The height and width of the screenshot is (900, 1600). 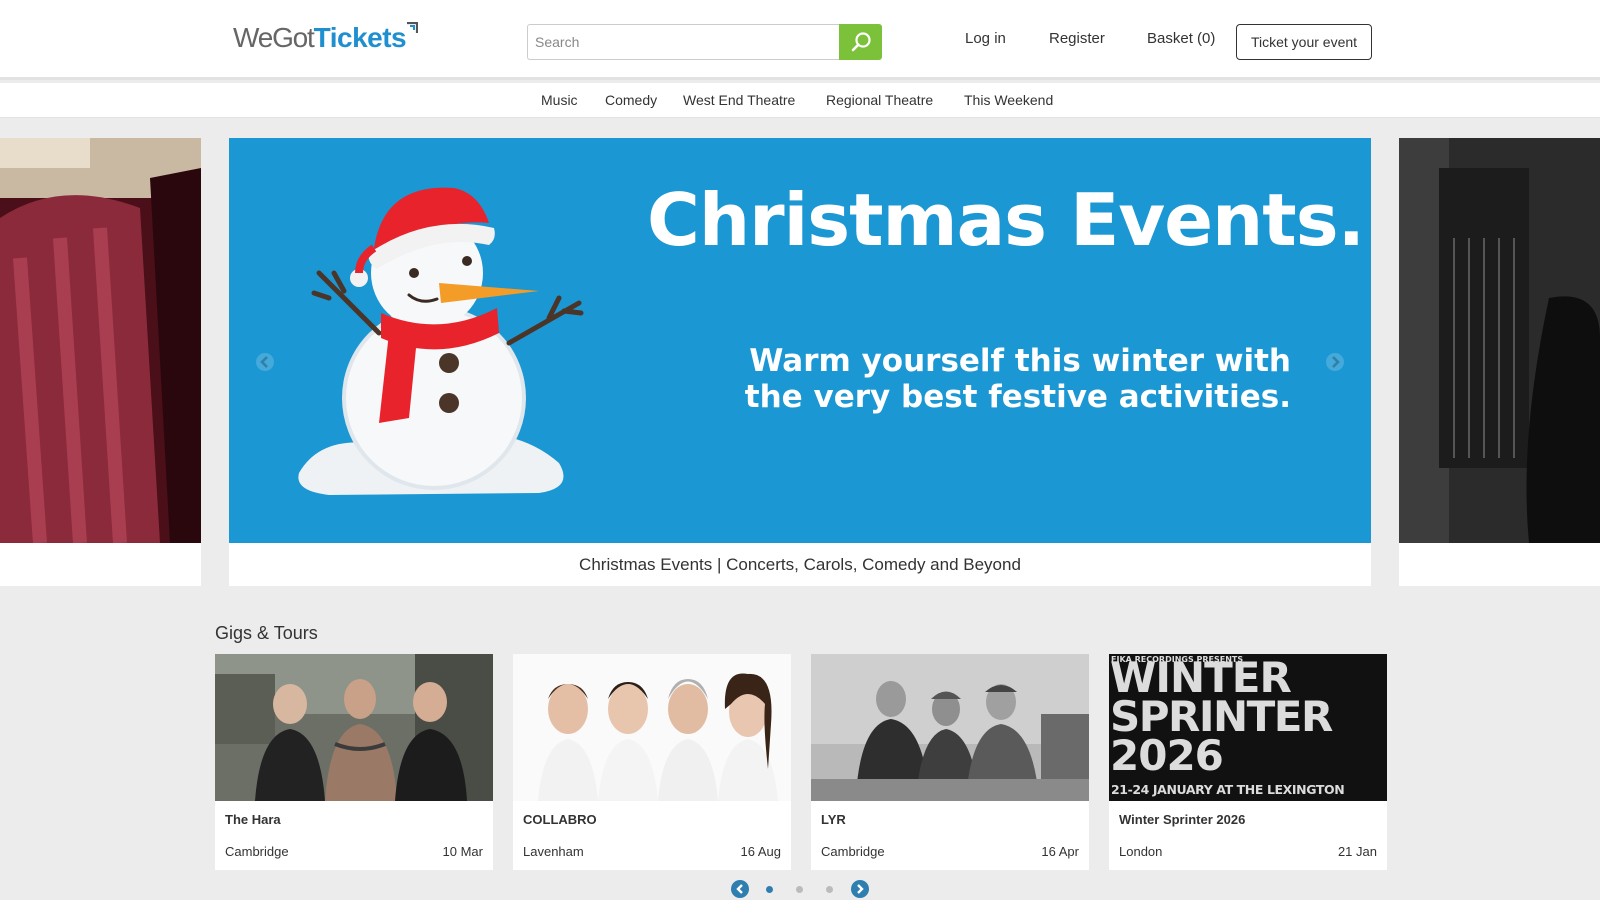 I want to click on event-card: The Hara Cambridge 10 Mar, so click(x=354, y=762).